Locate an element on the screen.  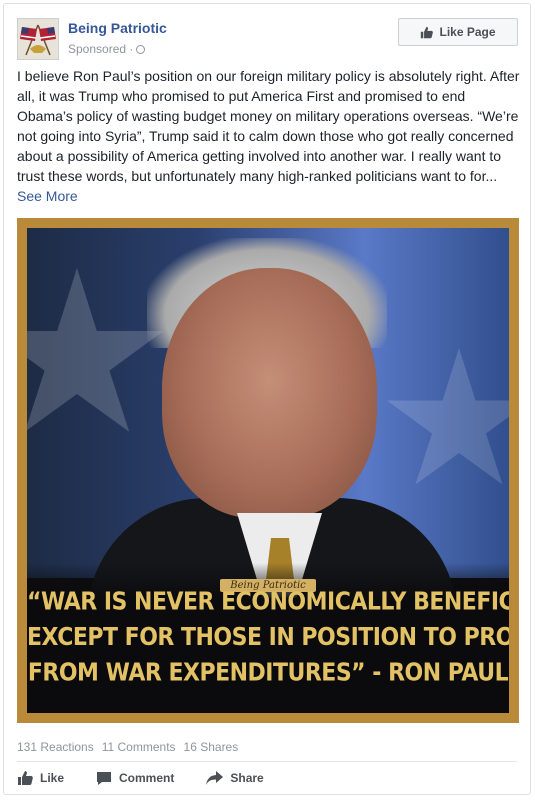
globe-icon is located at coordinates (141, 49).